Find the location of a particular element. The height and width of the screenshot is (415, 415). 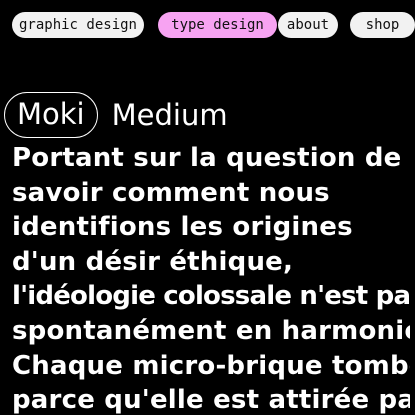

font-header: Moki Medium is located at coordinates (116, 115).